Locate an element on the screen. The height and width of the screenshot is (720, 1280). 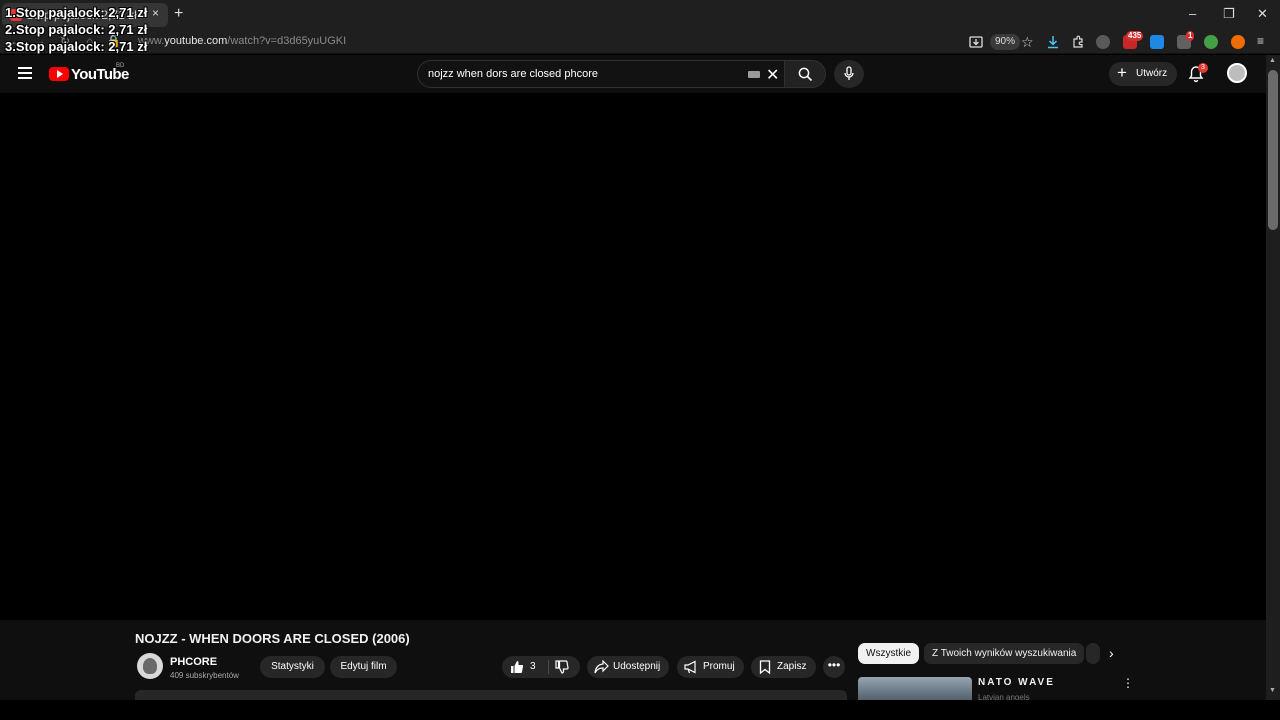
create-label: Utwórz is located at coordinates (1152, 73).